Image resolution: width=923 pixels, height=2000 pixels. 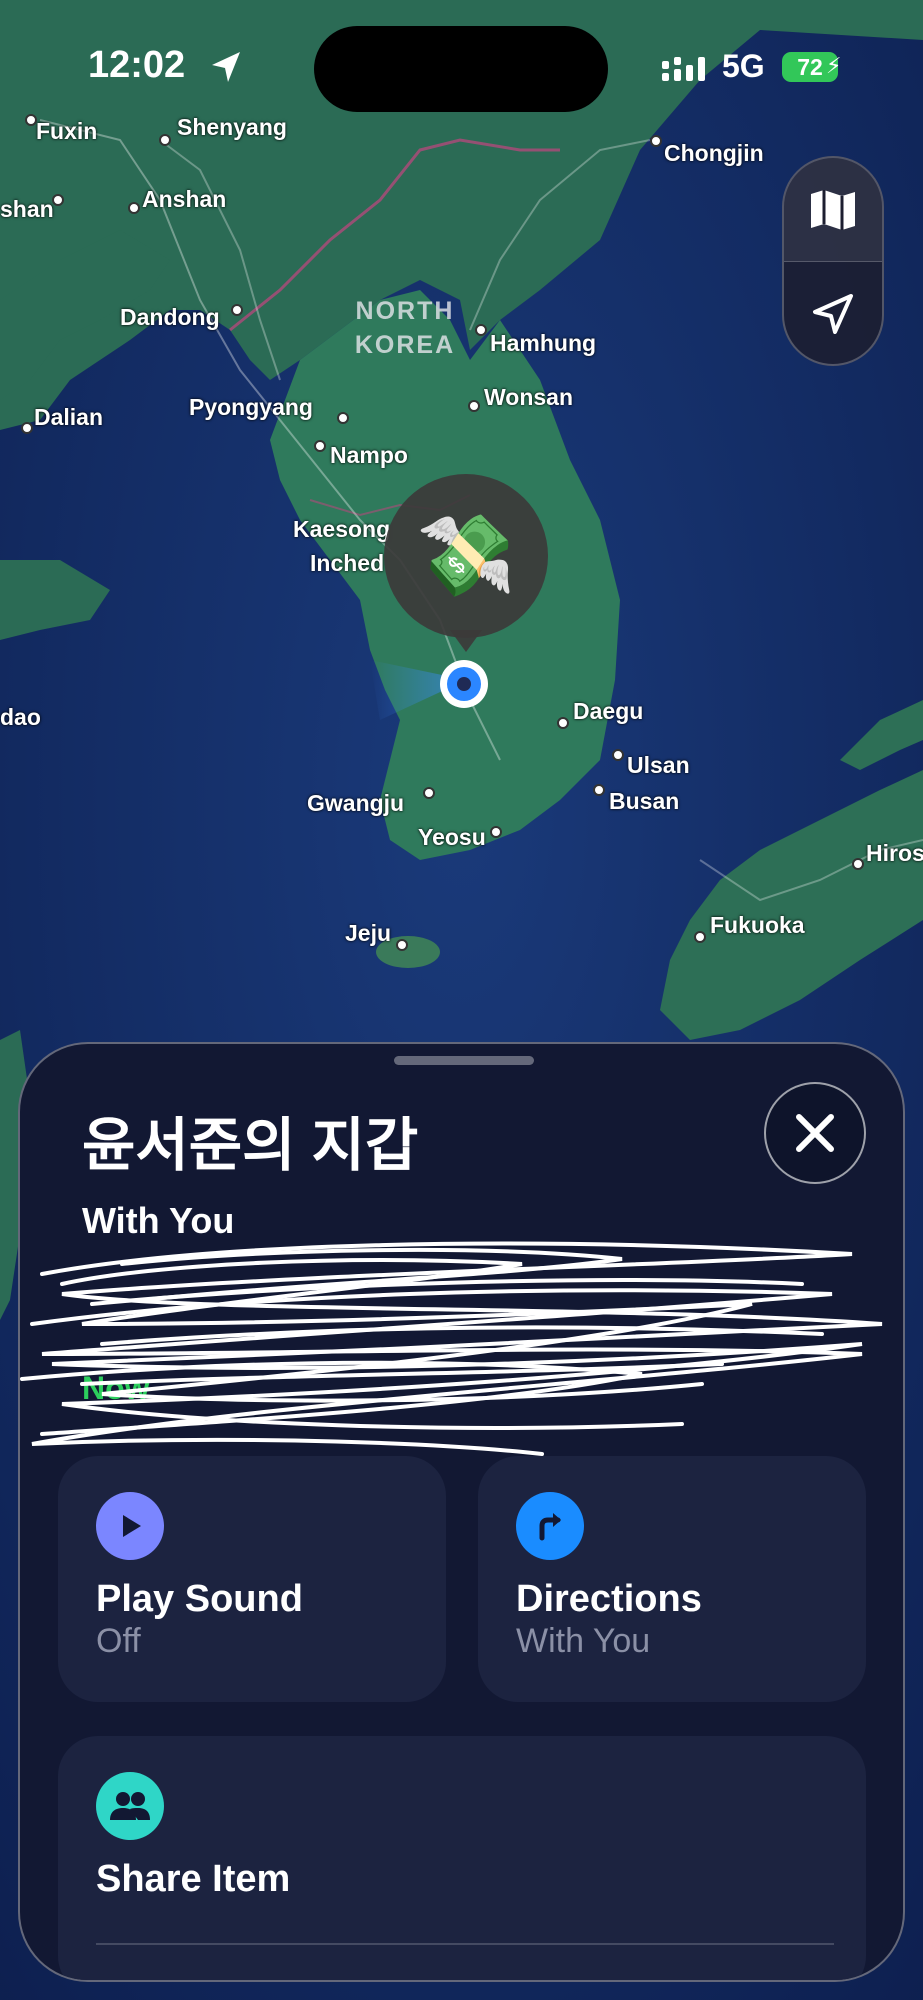 I want to click on city-label-dandong: Dandong, so click(x=170, y=317).